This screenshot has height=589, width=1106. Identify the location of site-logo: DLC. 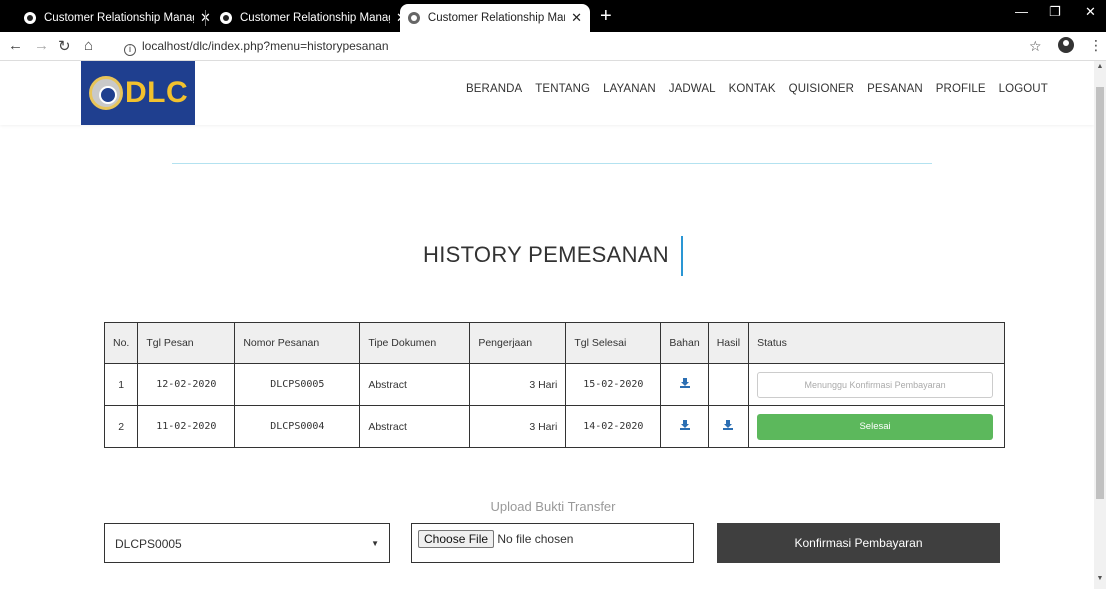
(138, 93).